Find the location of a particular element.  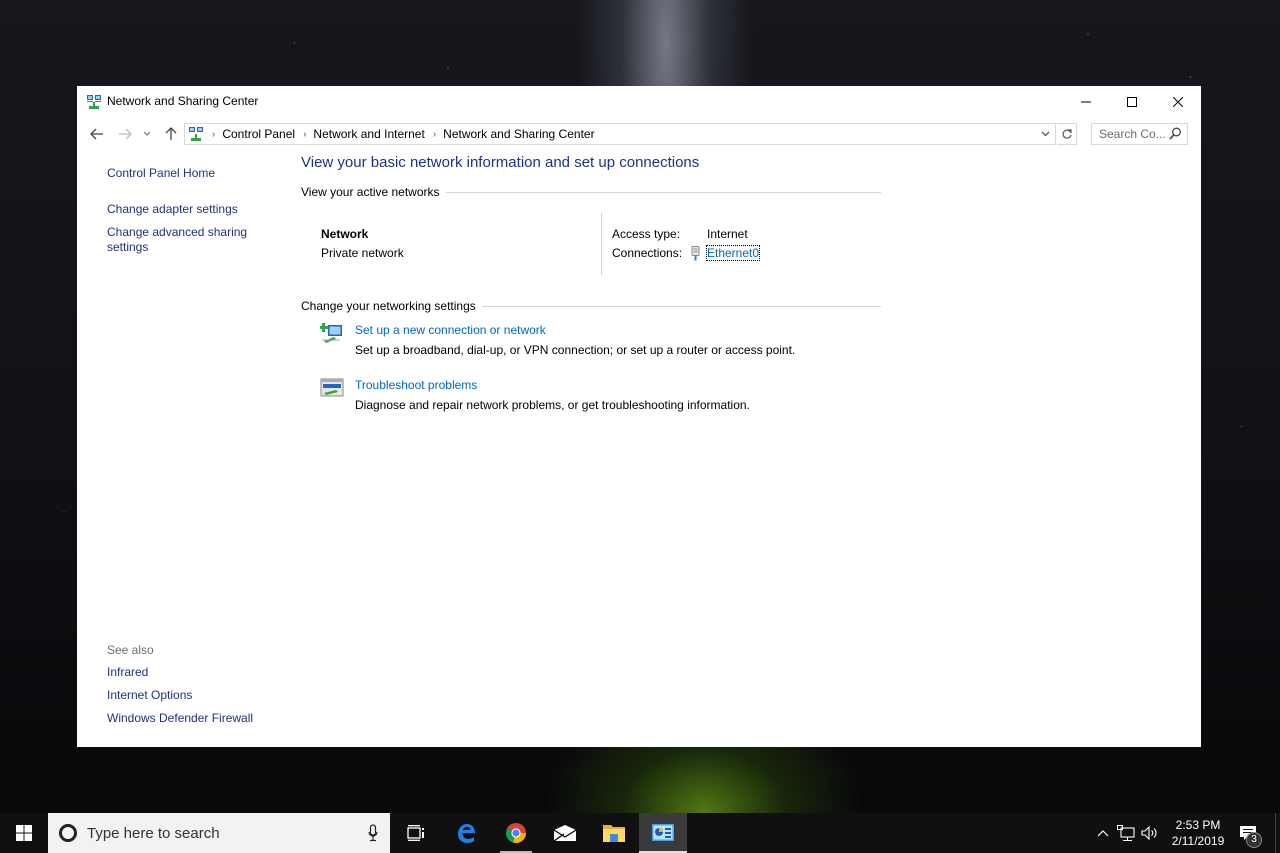

refresh-button is located at coordinates (1067, 134).